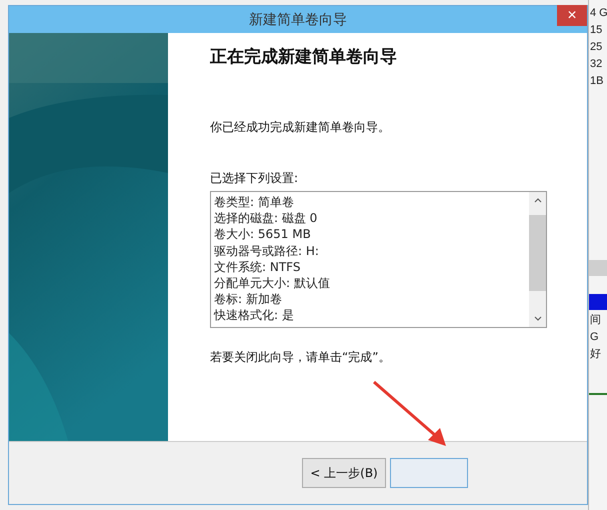 This screenshot has width=607, height=510. Describe the element at coordinates (344, 473) in the screenshot. I see `back-button: < 上一步(B)` at that location.